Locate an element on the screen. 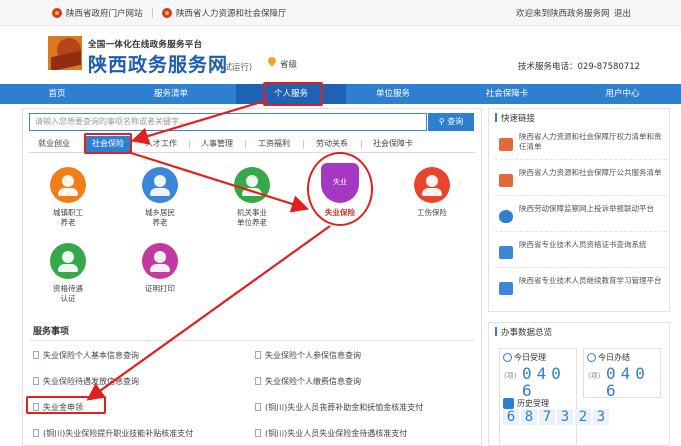 This screenshot has width=681, height=446. search-button: ⚲ 查询 is located at coordinates (451, 122).